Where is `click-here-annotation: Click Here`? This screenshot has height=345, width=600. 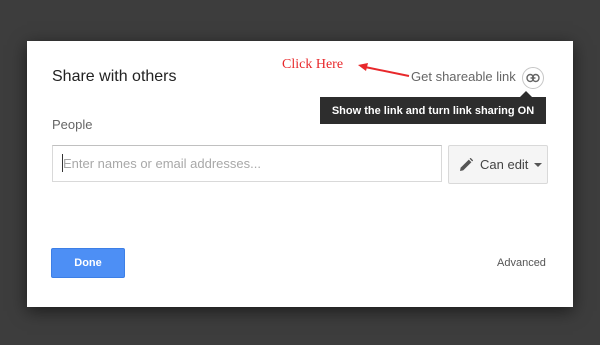
click-here-annotation: Click Here is located at coordinates (313, 64).